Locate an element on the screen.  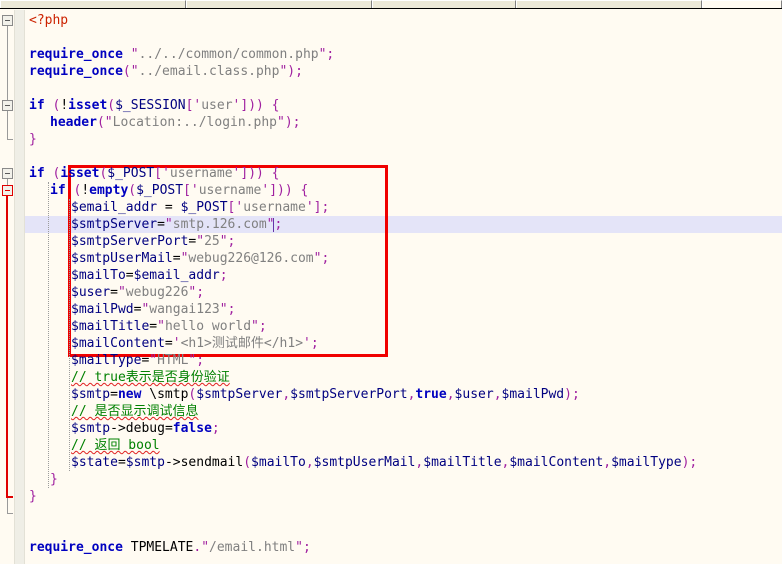
code-line: require_once "../../common/common.php"; is located at coordinates (181, 54).